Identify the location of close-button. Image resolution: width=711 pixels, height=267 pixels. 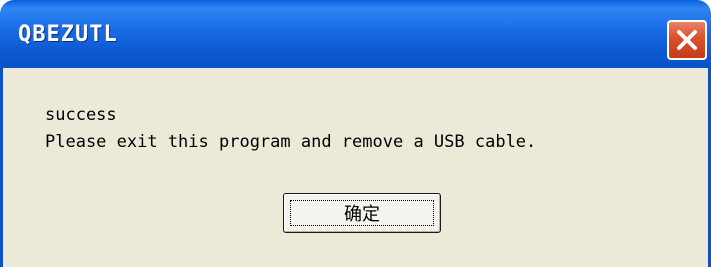
(687, 40).